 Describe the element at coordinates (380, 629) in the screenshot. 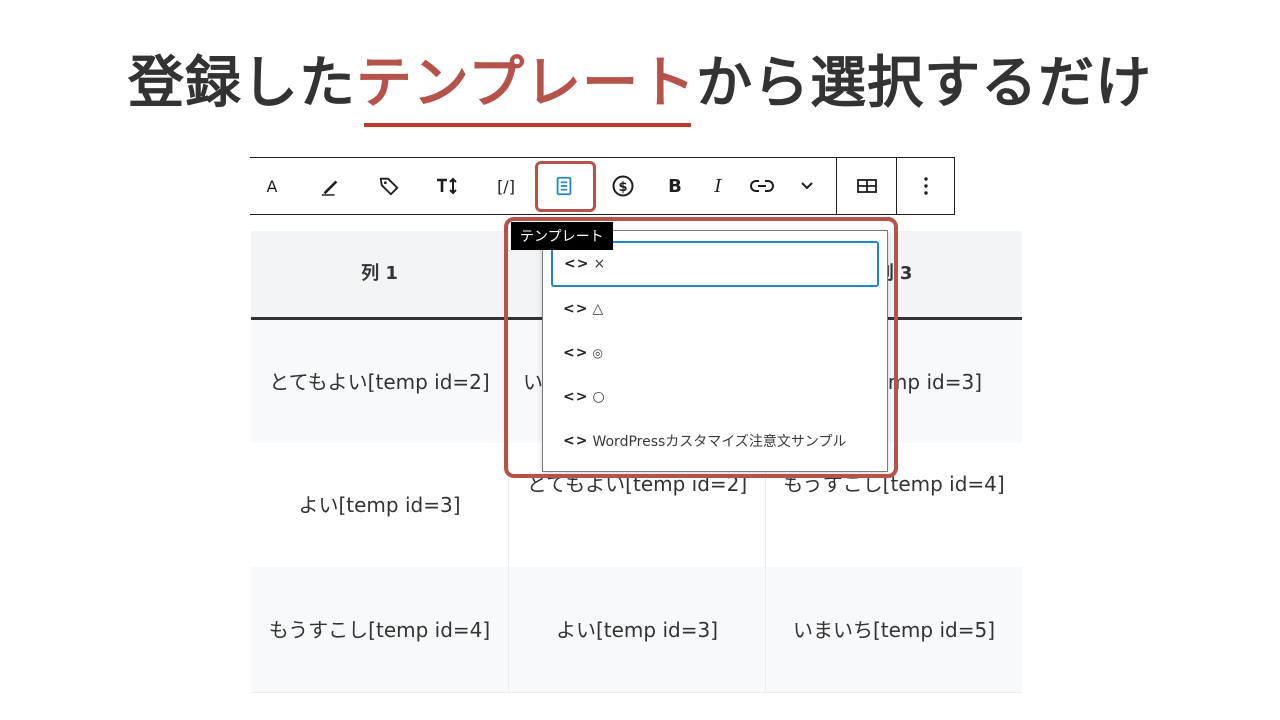

I see `table-cell: もうすこし[temp id=4]` at that location.